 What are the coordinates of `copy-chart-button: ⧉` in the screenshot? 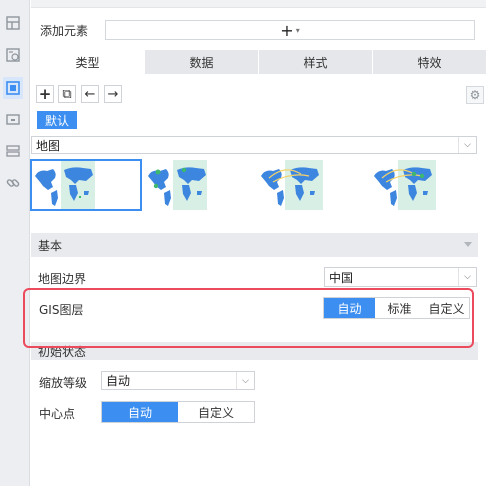 It's located at (67, 94).